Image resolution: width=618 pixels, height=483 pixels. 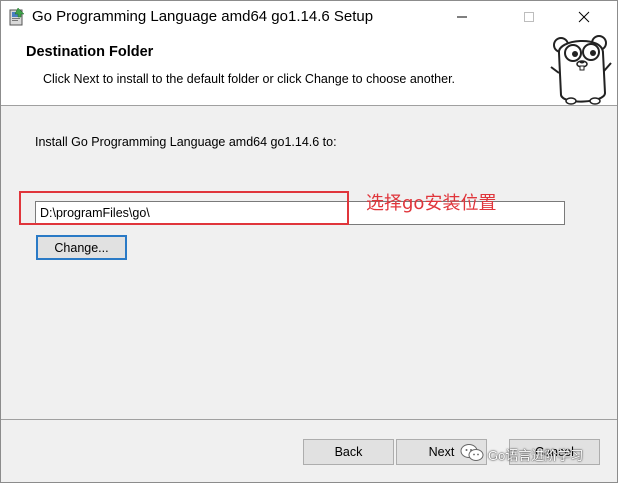 I want to click on annotation-text: 选择go安装位置, so click(x=431, y=203).